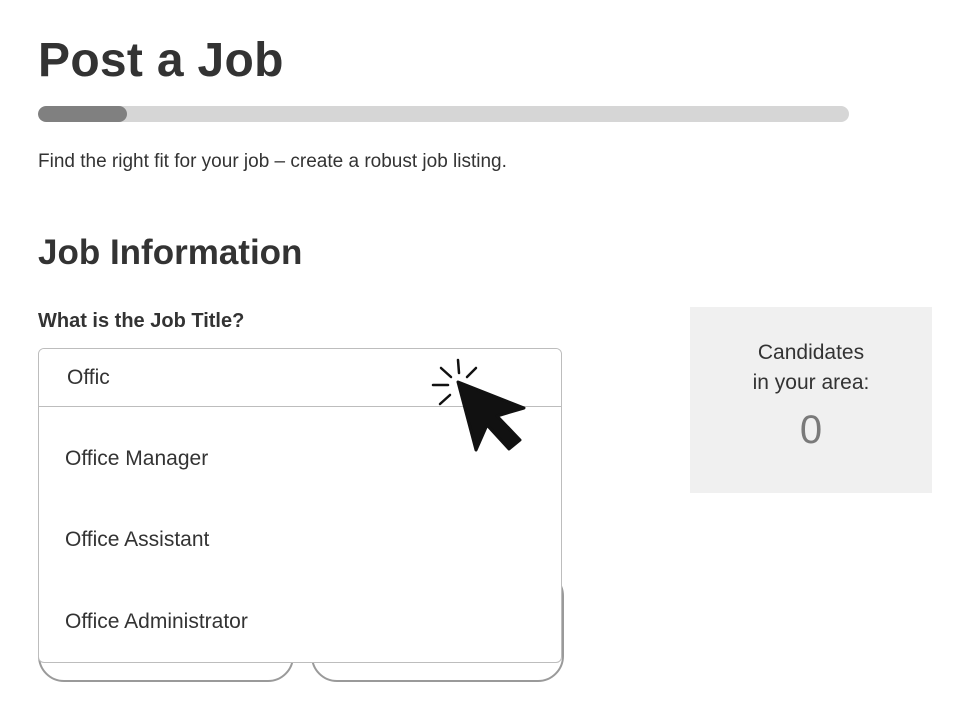 The width and height of the screenshot is (956, 718). I want to click on page-title: Post a Job, so click(161, 60).